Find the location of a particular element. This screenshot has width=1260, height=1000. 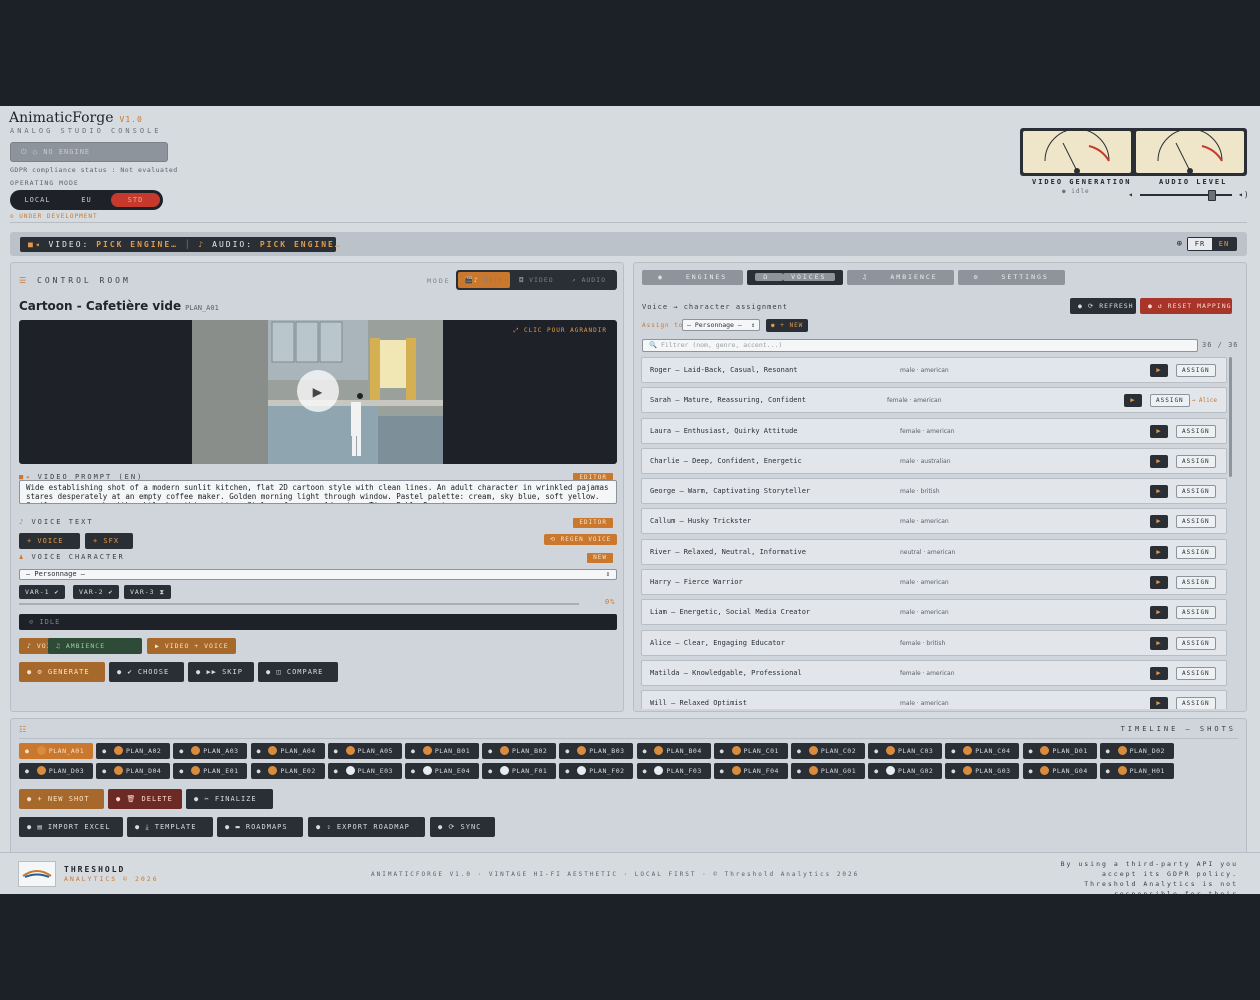

shot-plan-f02: ● PLAN_F02 is located at coordinates (596, 771).